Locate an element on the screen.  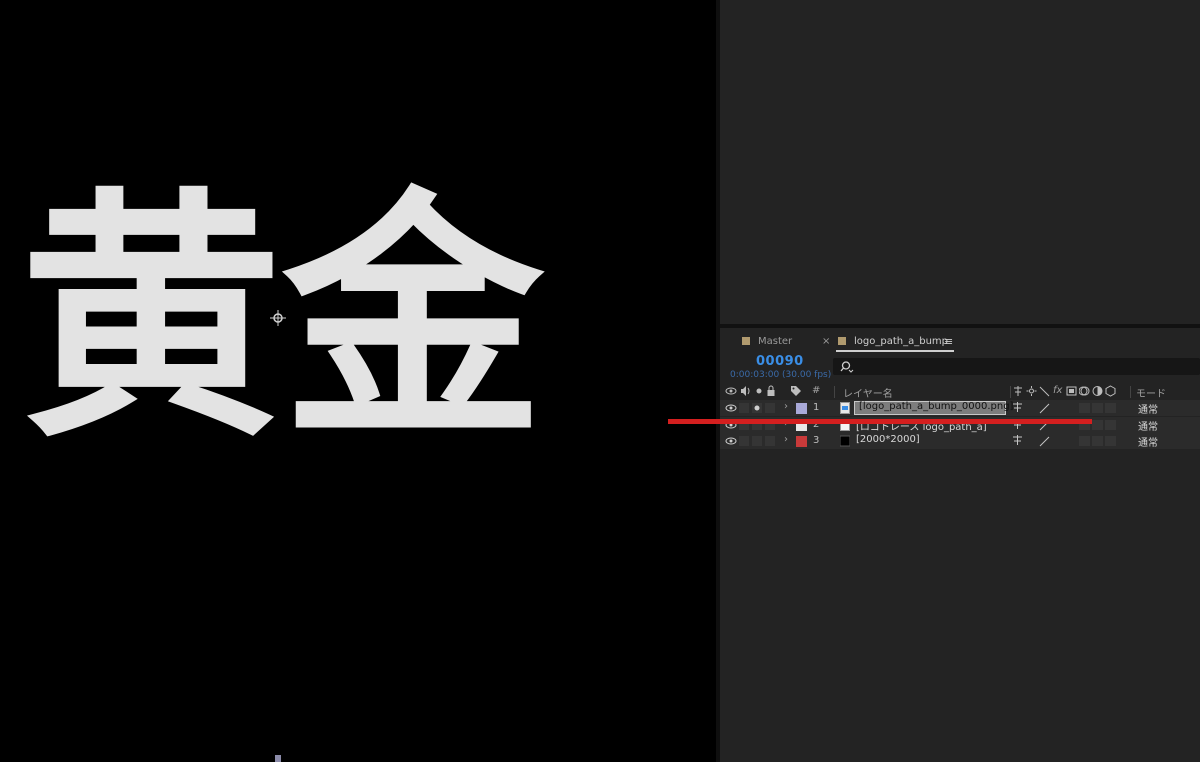
audio-speaker-icon is located at coordinates (745, 391).